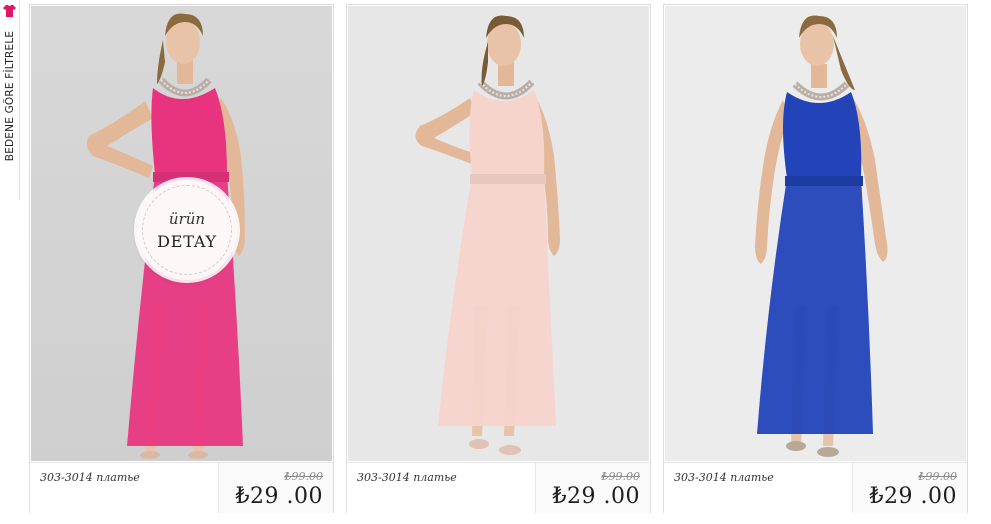 Image resolution: width=991 pixels, height=524 pixels. Describe the element at coordinates (10, 96) in the screenshot. I see `size-filter-label: BEDENE GÖRE FİLTRELE` at that location.